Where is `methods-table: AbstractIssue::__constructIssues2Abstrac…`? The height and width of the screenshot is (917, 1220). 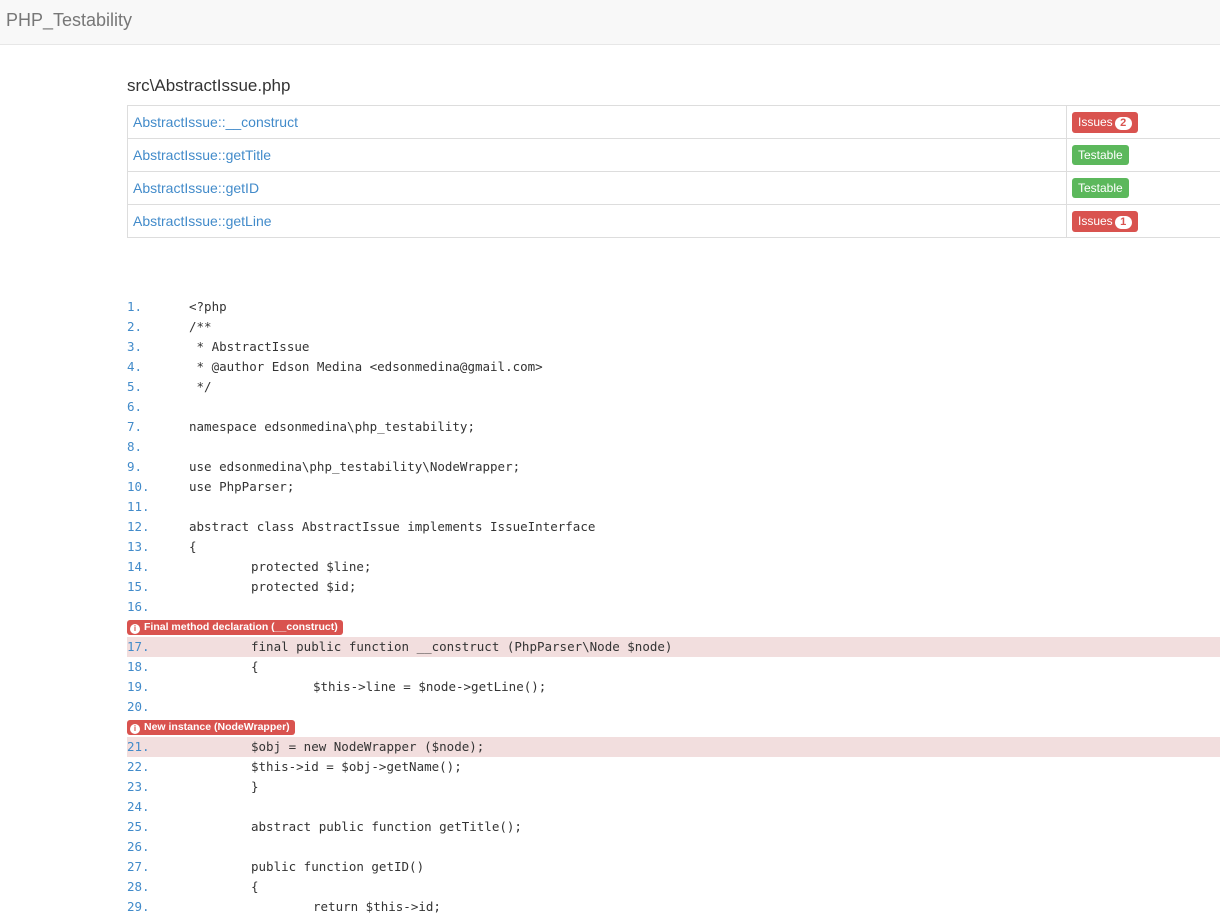 methods-table: AbstractIssue::__constructIssues2Abstrac… is located at coordinates (673, 171).